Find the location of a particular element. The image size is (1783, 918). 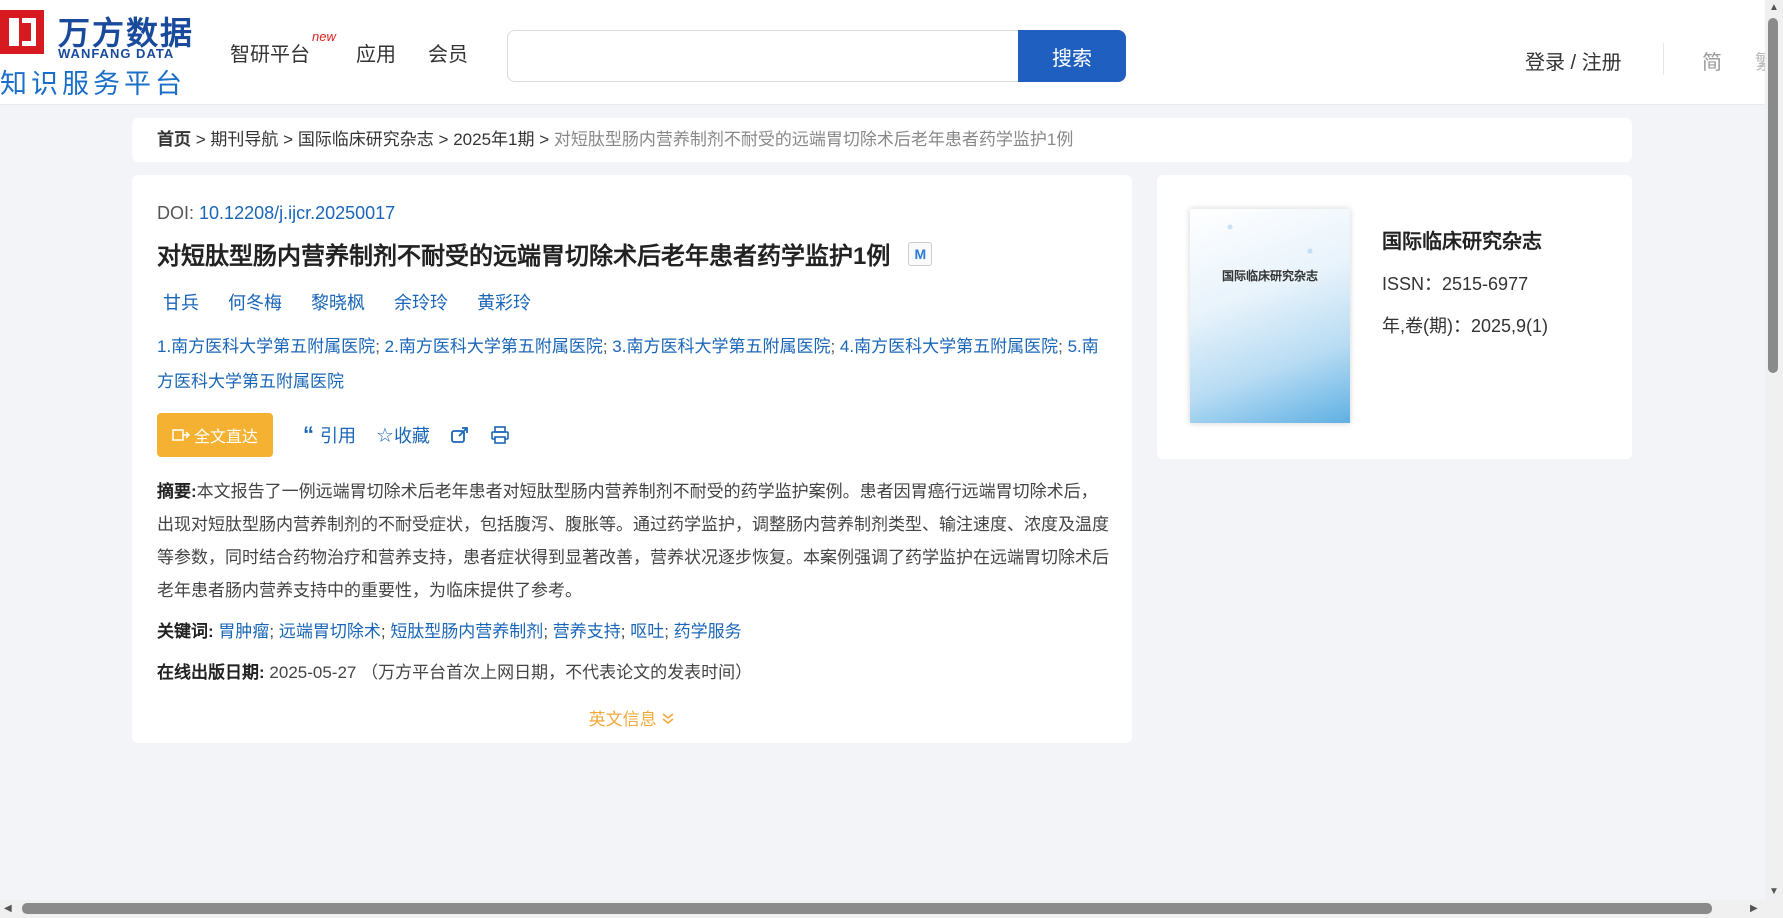

title-row: 对短肽型肠内营养制剂不耐受的远端胃切除术后老年患者药学监护1例 M is located at coordinates (632, 253).